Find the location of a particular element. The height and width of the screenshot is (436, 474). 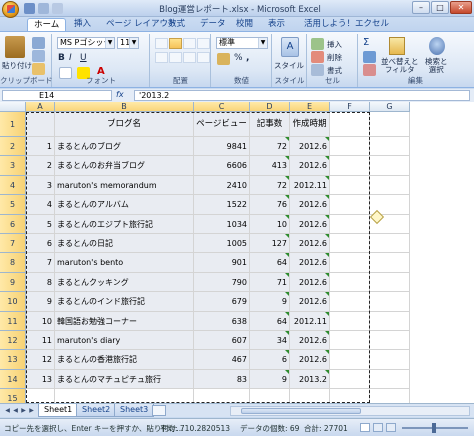

format-painter-icon is located at coordinates (38, 69).